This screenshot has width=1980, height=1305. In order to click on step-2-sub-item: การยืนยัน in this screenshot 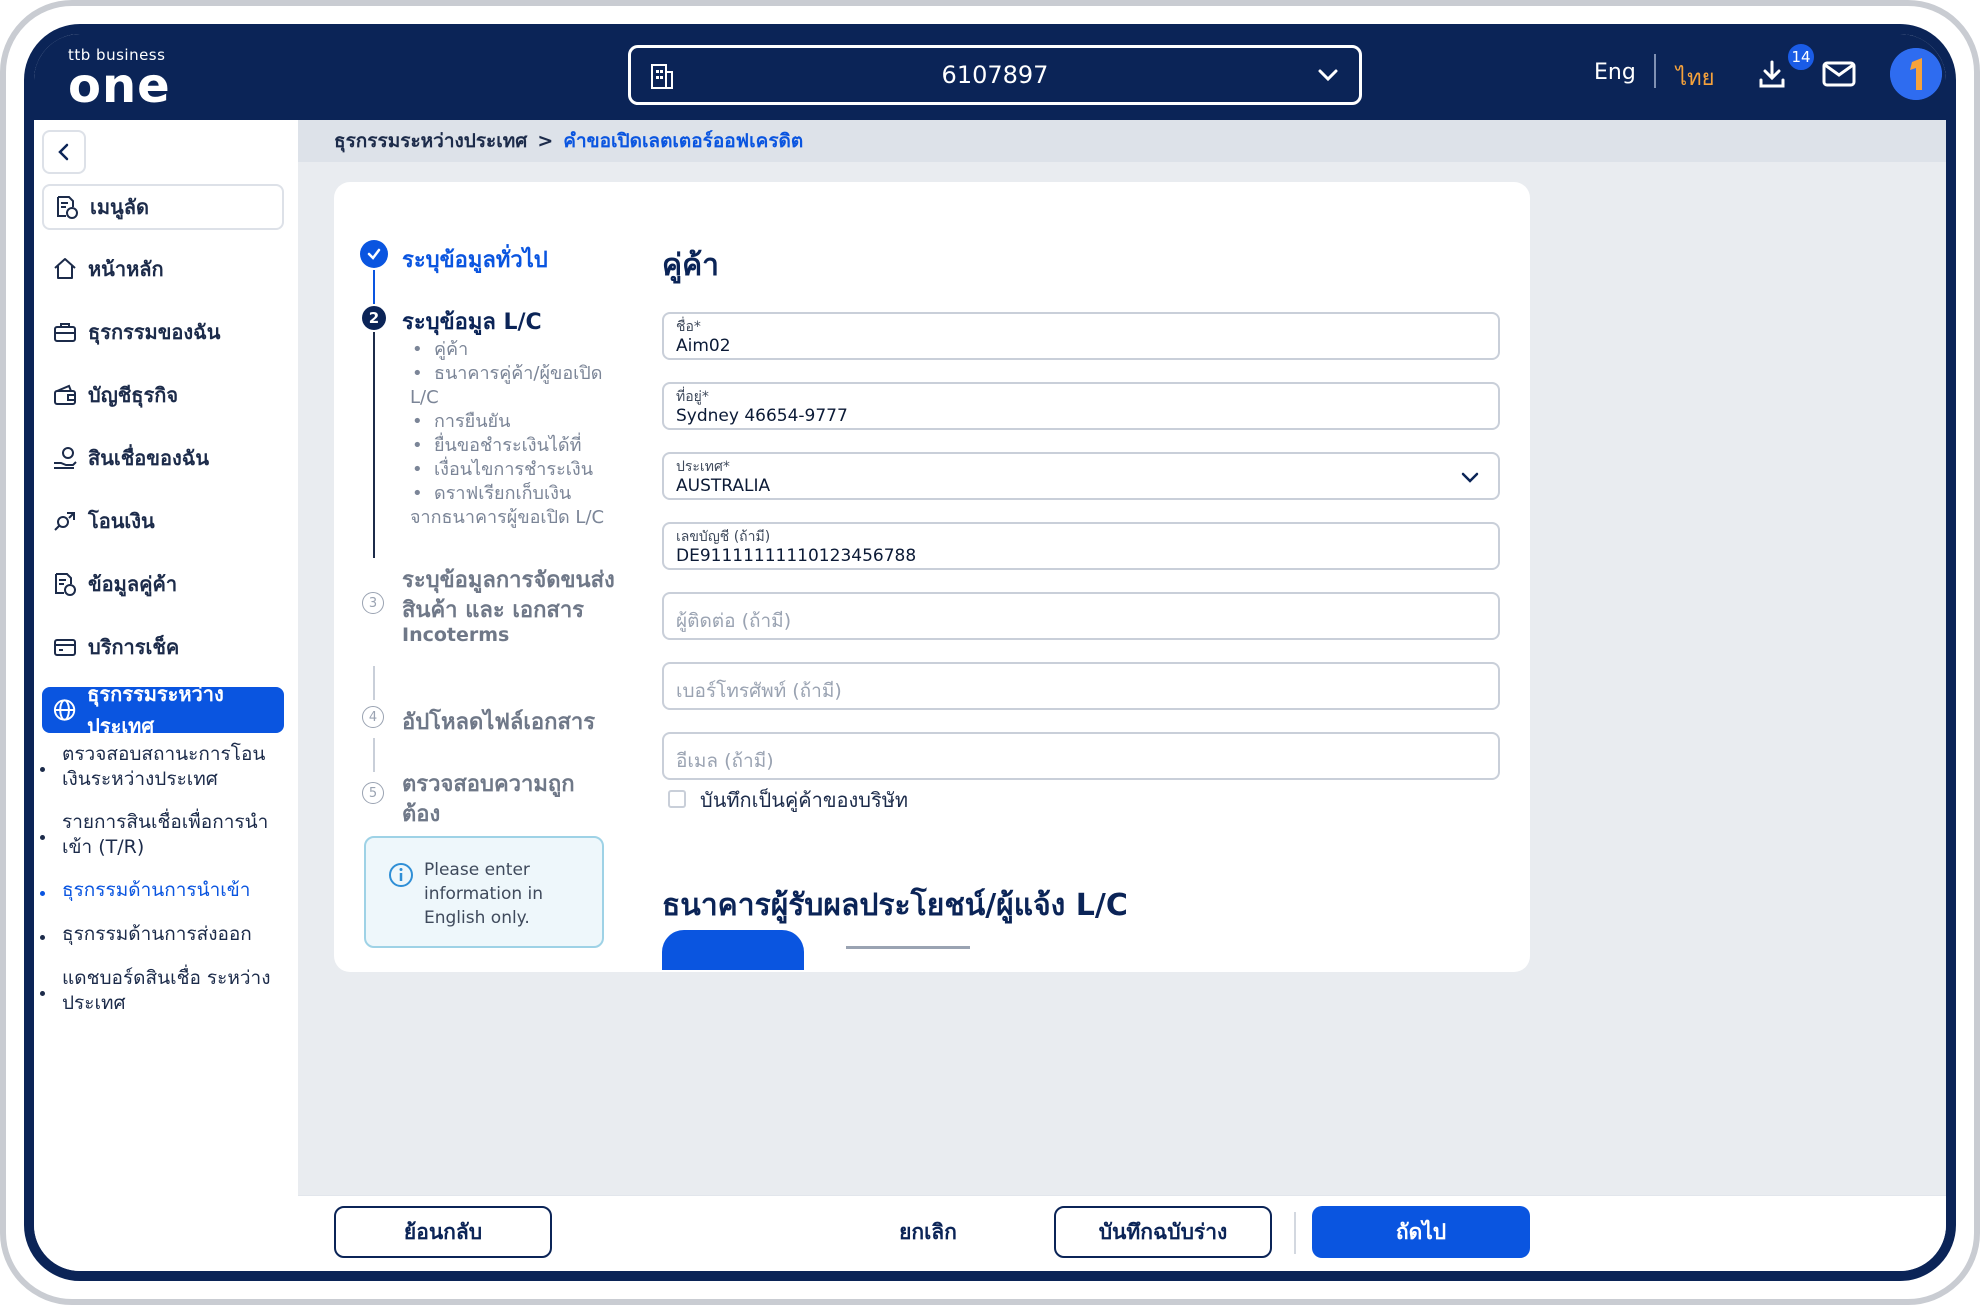, I will do `click(461, 422)`.